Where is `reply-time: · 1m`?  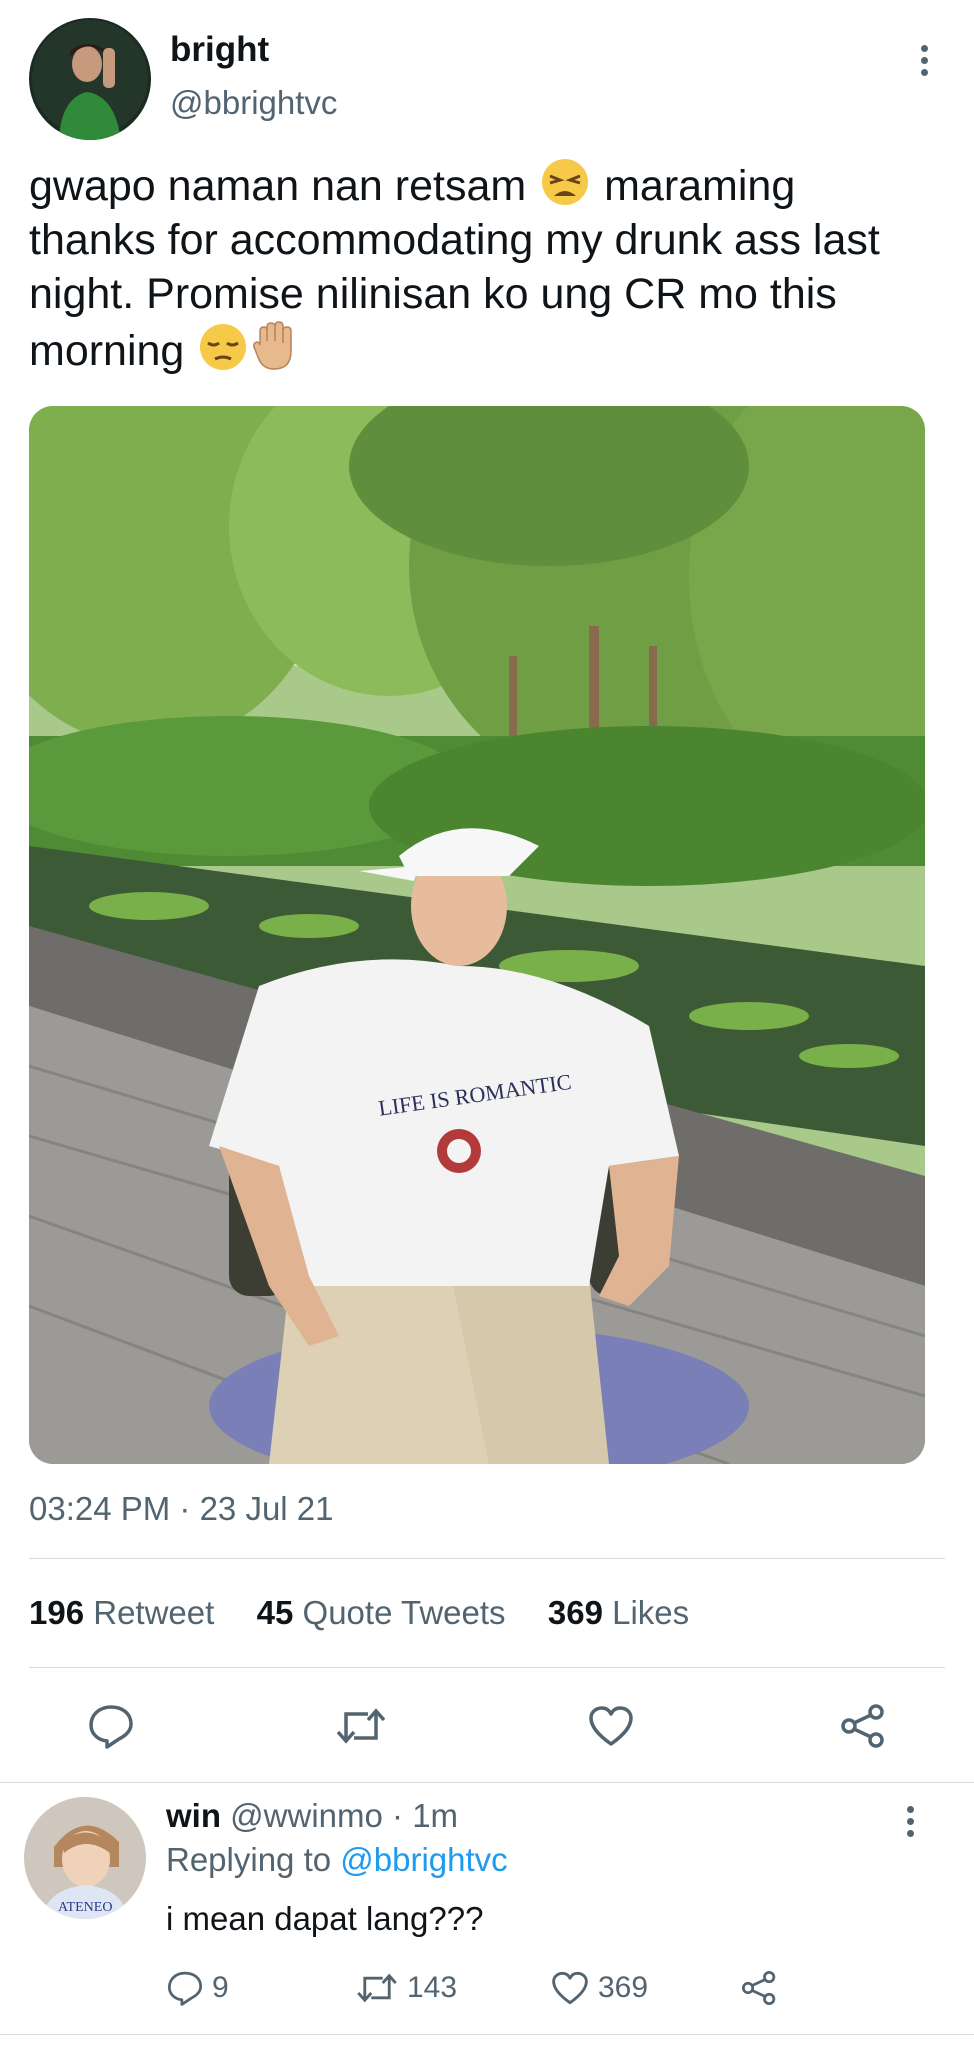
reply-time: · 1m is located at coordinates (425, 1815).